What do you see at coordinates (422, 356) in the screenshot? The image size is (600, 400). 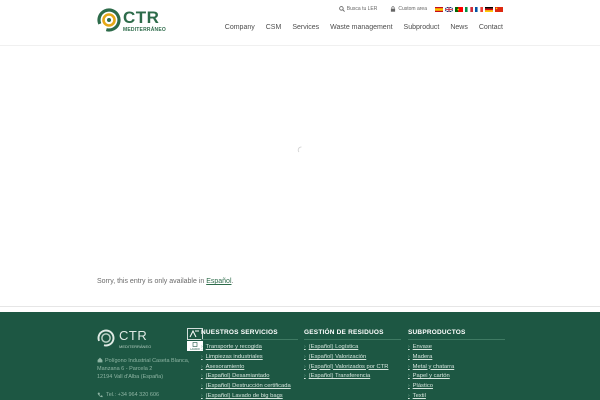 I see `subproducto-label: Madera` at bounding box center [422, 356].